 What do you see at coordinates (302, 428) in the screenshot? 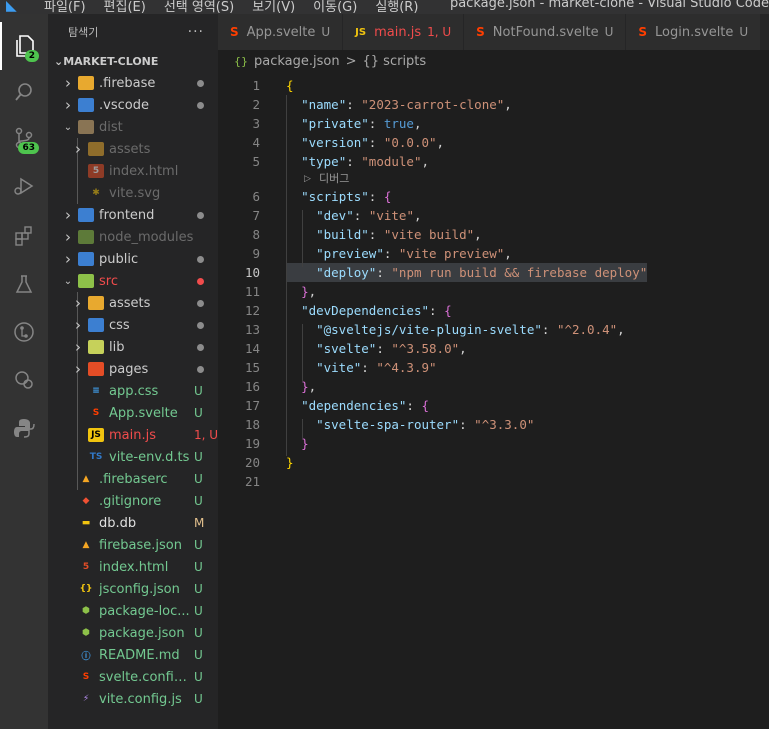
I see `indent-guide` at bounding box center [302, 428].